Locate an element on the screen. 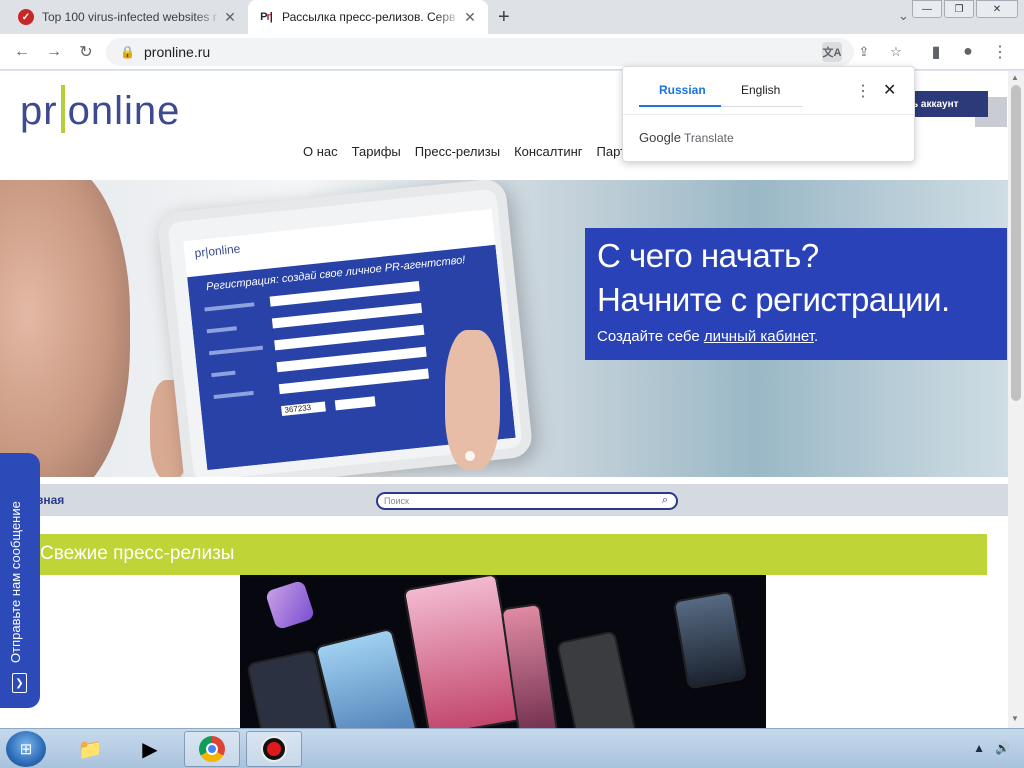 The width and height of the screenshot is (1024, 768). google-translate-popup: Russian English ⋮ ✕ Google Translate is located at coordinates (768, 114).